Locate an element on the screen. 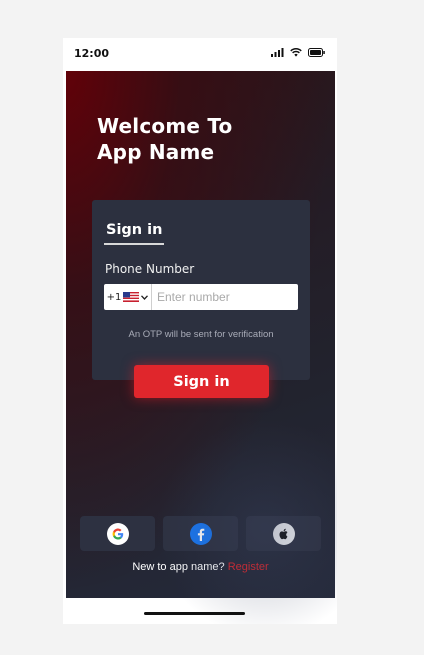 This screenshot has width=424, height=655. facebook-signin-button is located at coordinates (200, 533).